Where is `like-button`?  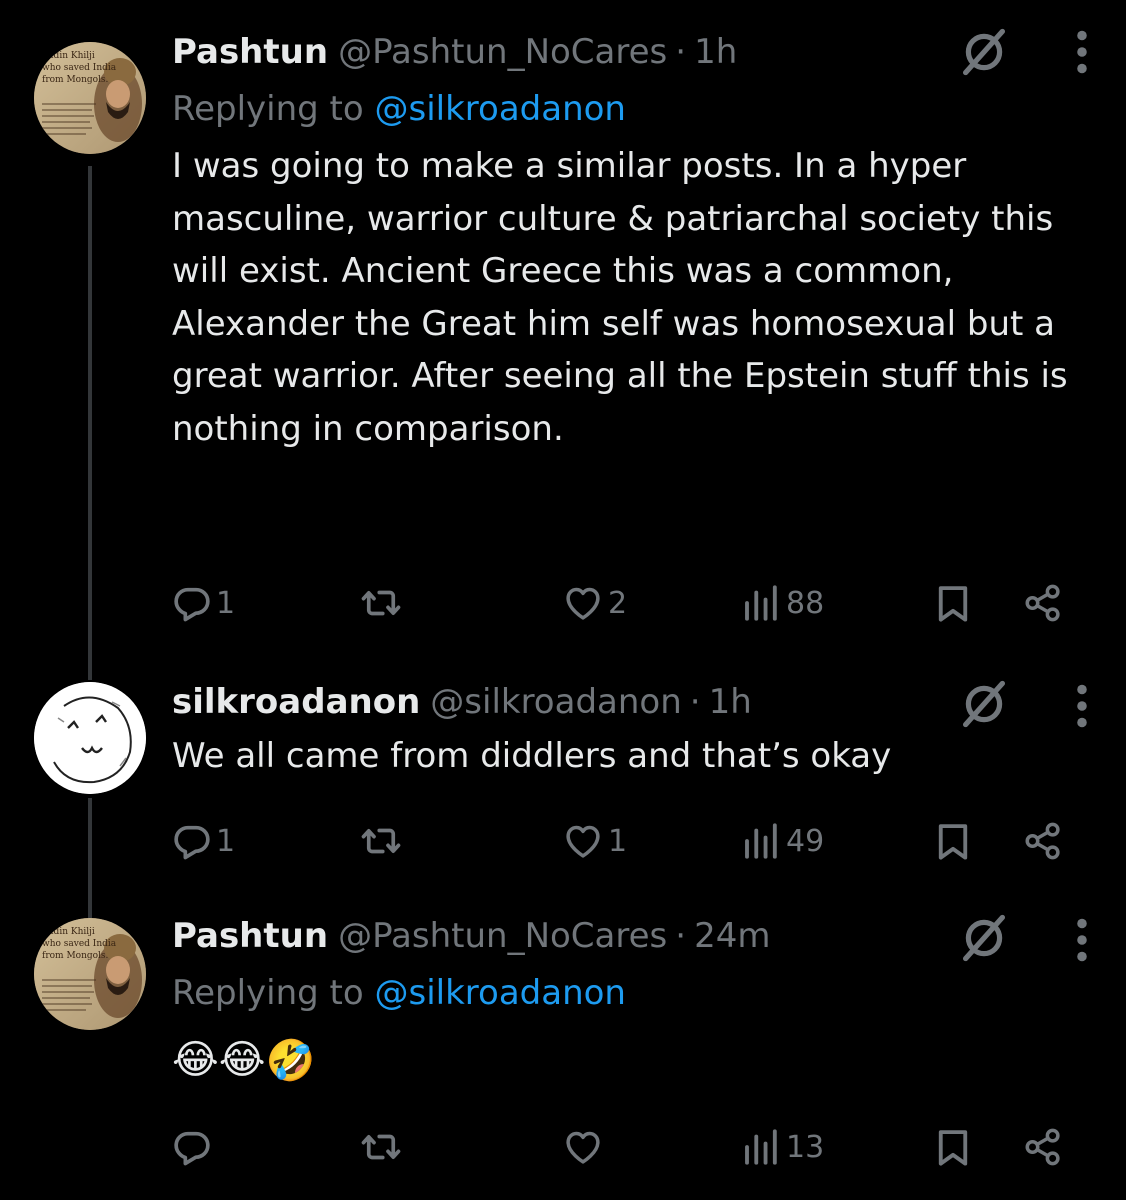 like-button is located at coordinates (585, 1147).